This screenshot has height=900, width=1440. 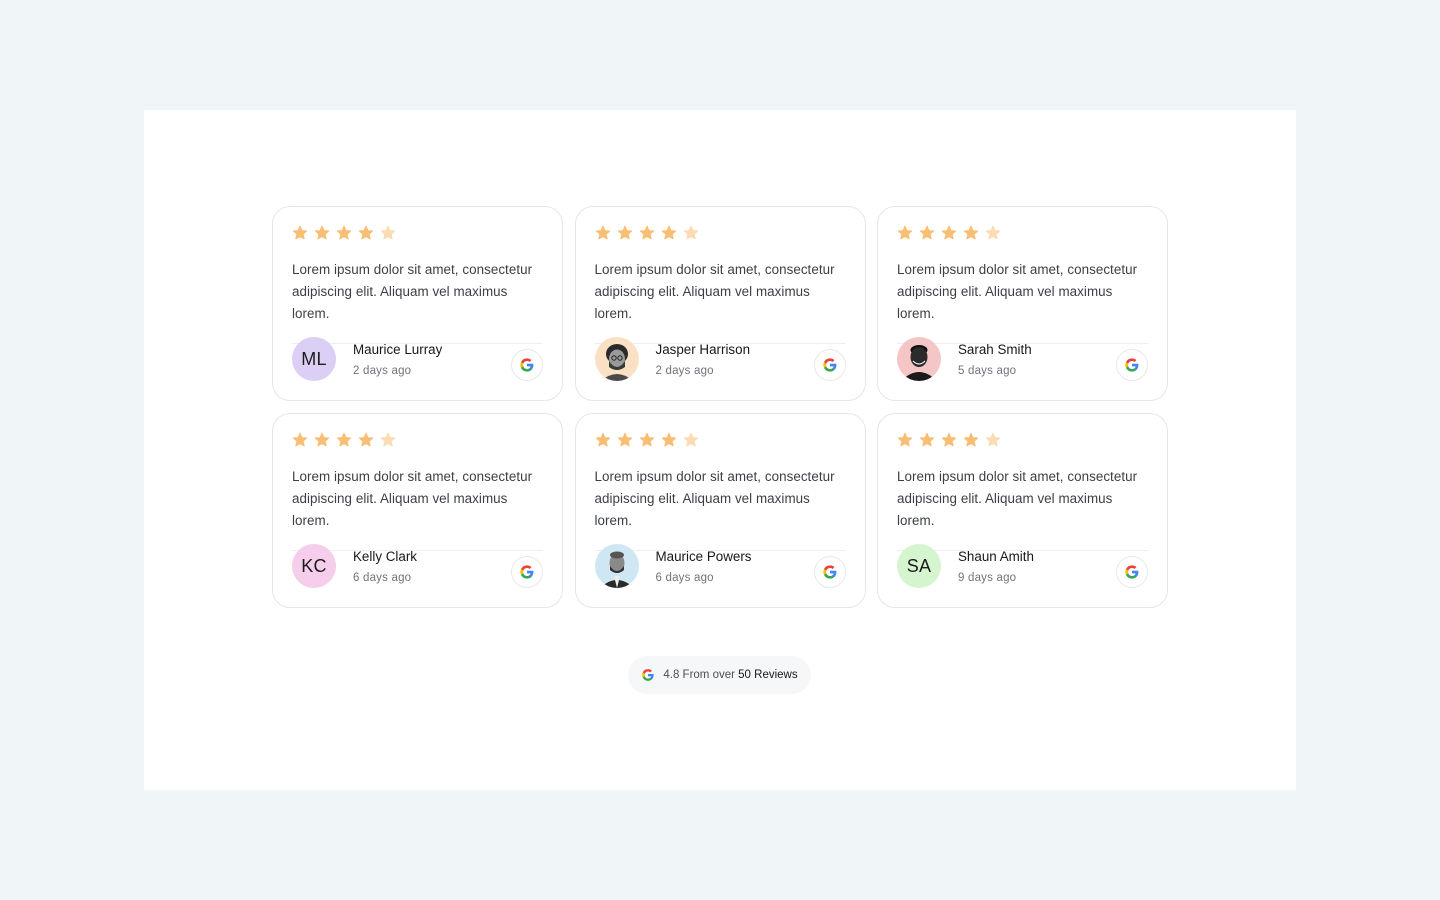 I want to click on summary-count: 50 Reviews, so click(x=768, y=675).